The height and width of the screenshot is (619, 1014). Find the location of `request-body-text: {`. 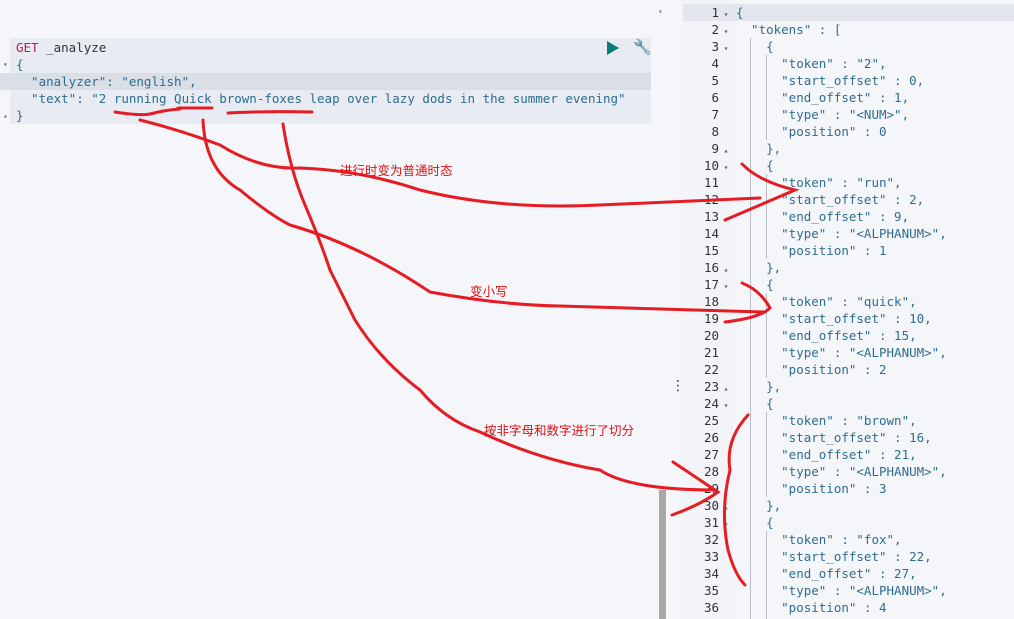

request-body-text: { is located at coordinates (20, 64).